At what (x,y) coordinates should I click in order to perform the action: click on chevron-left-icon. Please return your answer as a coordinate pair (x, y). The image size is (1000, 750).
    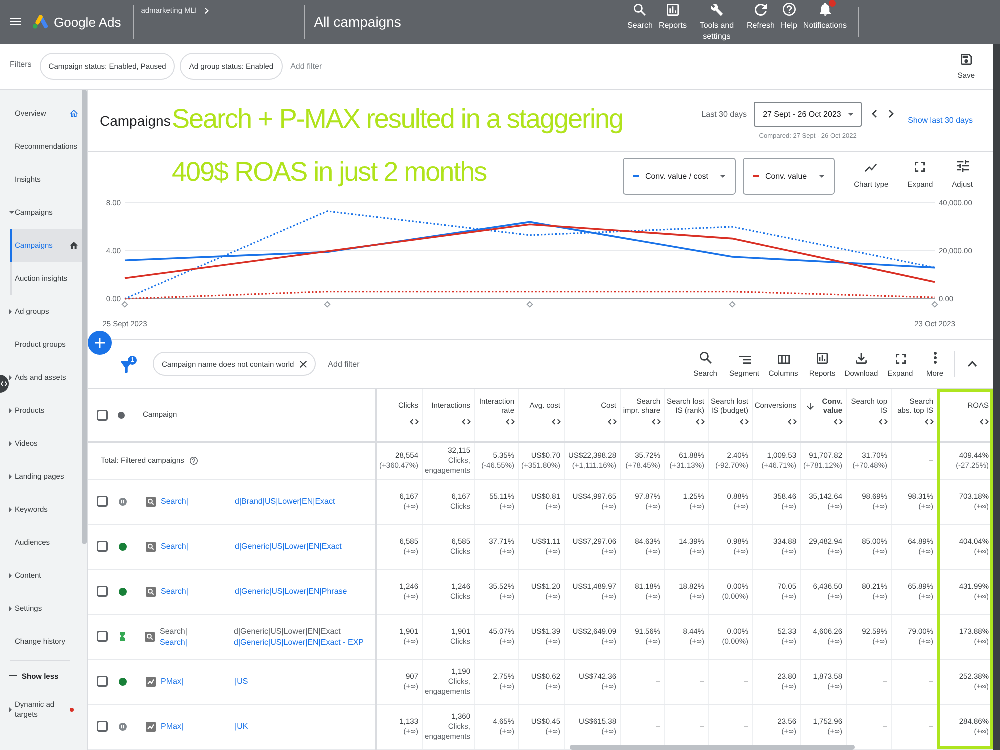
    Looking at the image, I should click on (875, 114).